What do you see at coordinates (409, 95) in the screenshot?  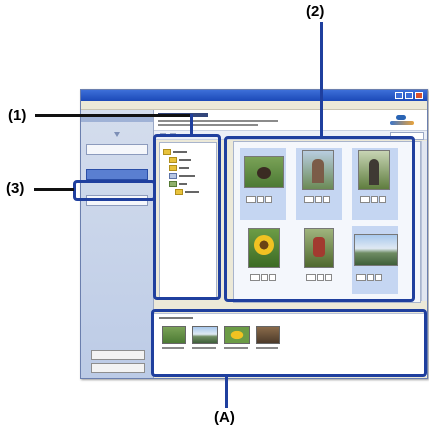 I see `maximize-icon` at bounding box center [409, 95].